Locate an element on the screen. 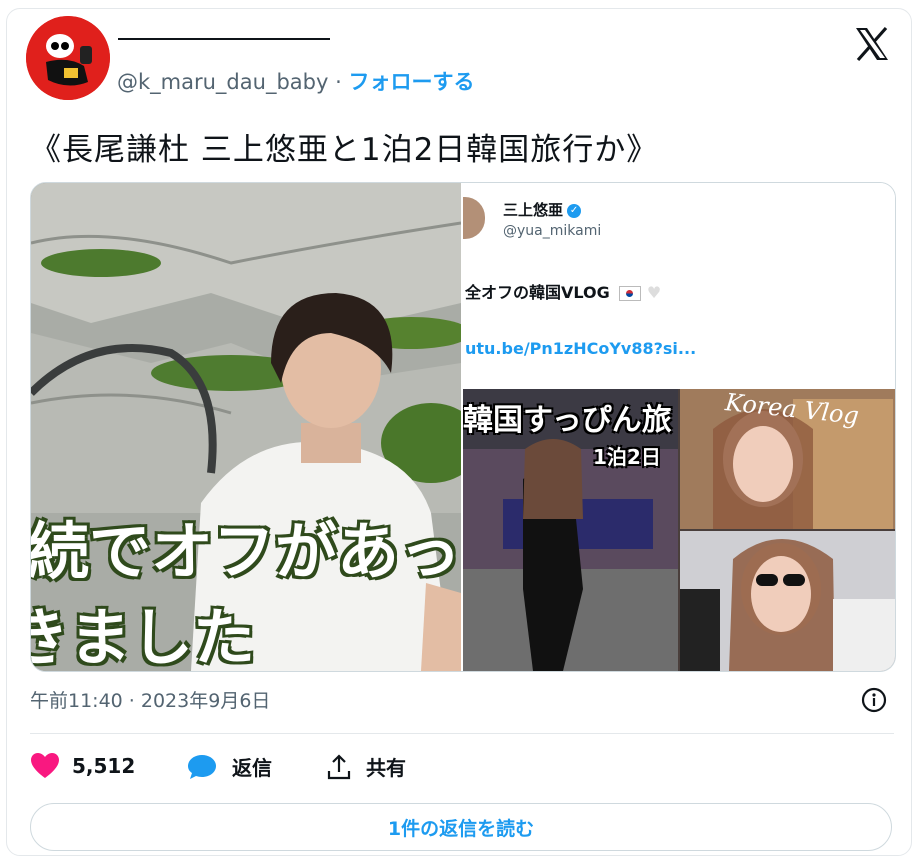  quoted-handle: @yua_mikami is located at coordinates (552, 231).